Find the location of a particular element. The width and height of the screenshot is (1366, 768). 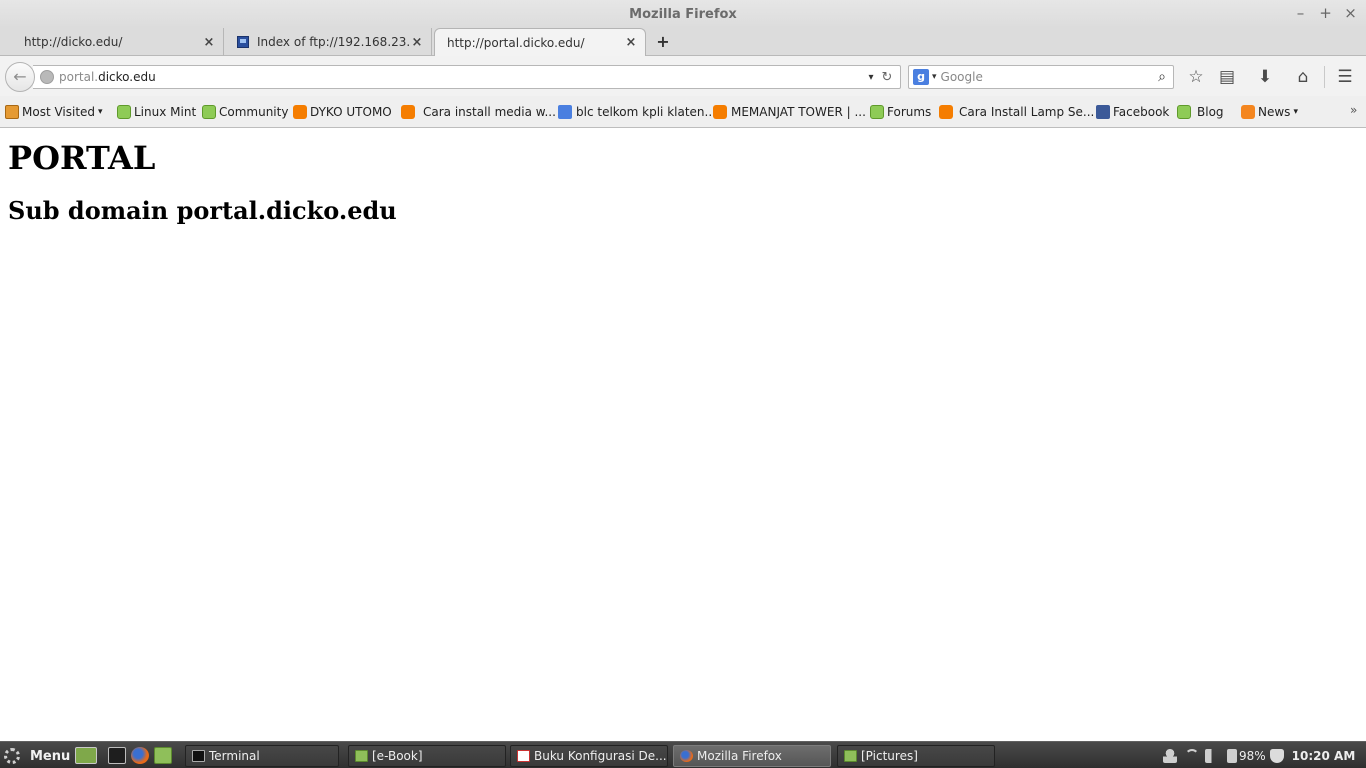

back-button: ← is located at coordinates (20, 77).